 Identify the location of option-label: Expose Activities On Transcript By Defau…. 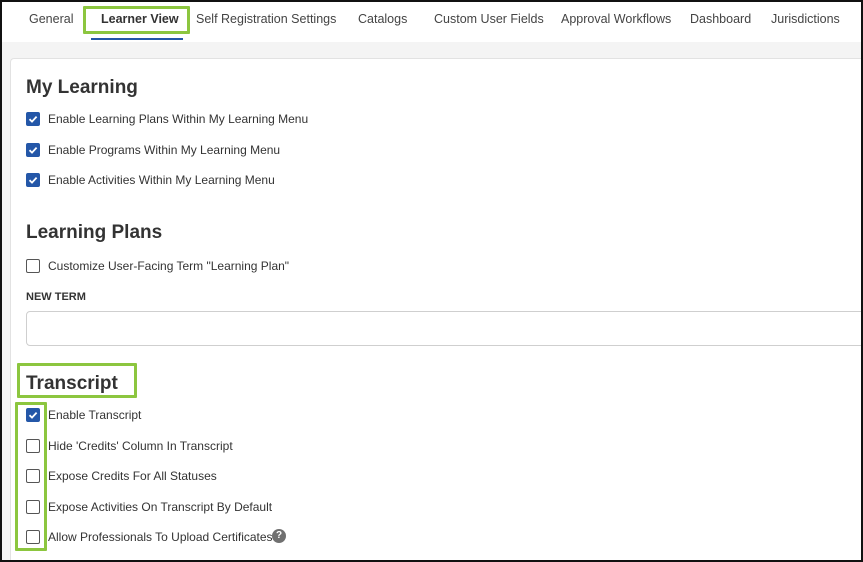
(160, 507).